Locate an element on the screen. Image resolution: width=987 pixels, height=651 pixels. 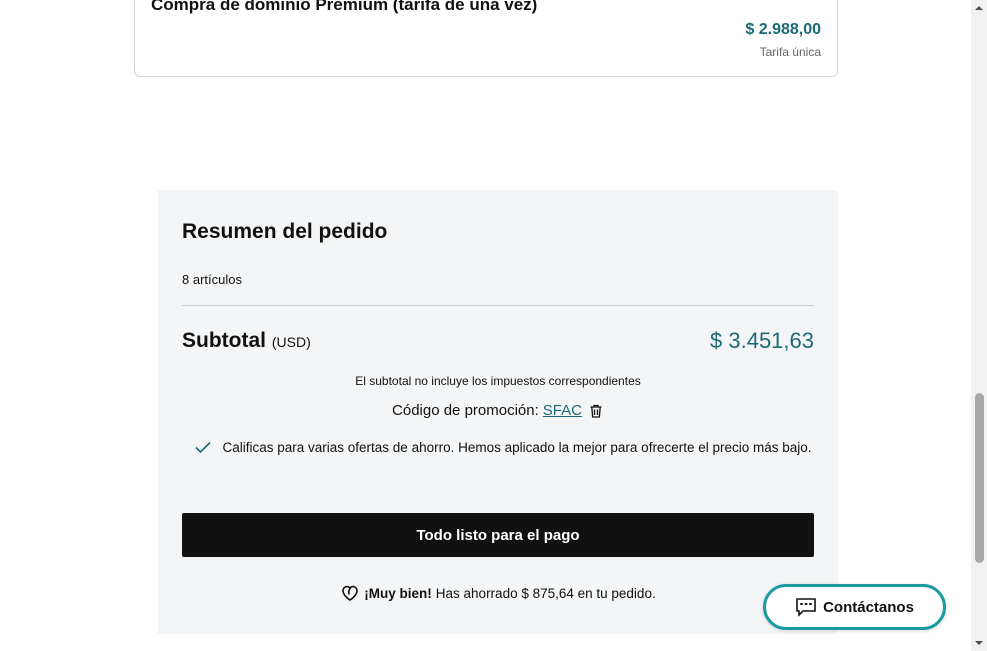
contact-us-button: Contáctanos is located at coordinates (854, 607).